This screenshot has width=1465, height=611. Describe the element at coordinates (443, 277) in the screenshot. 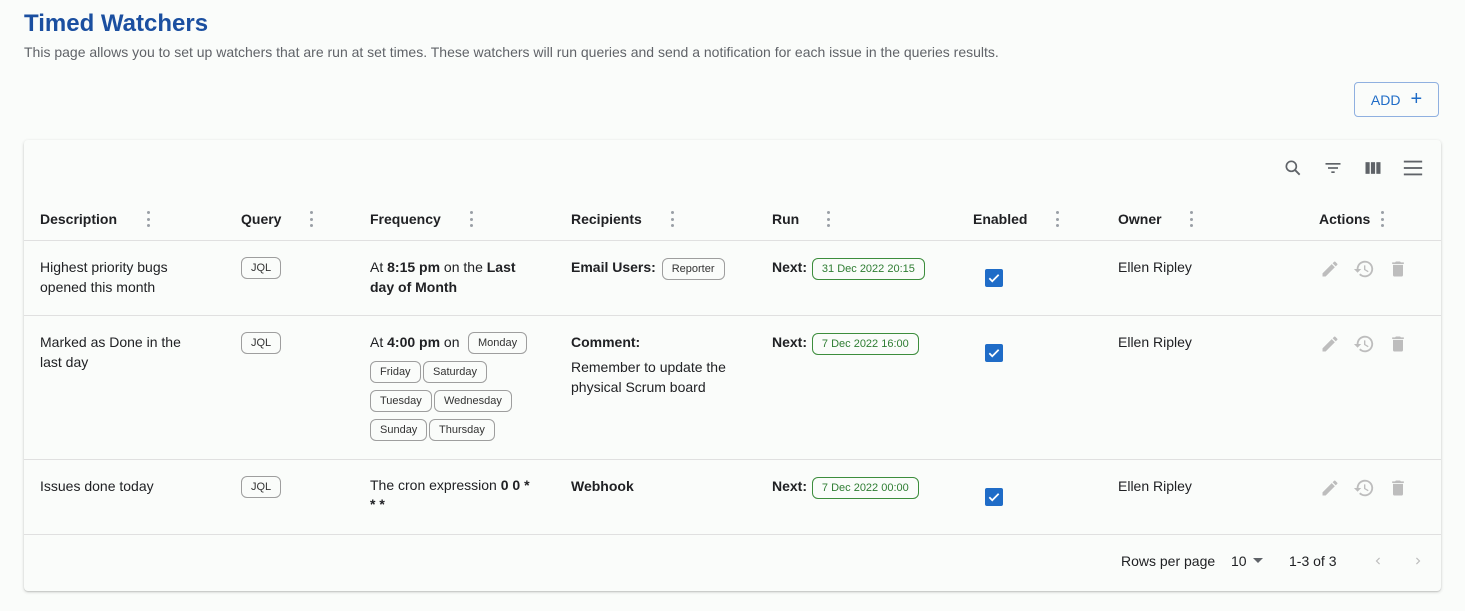

I see `frequency-cell: At 8:15 pm on the Last day of Month` at that location.